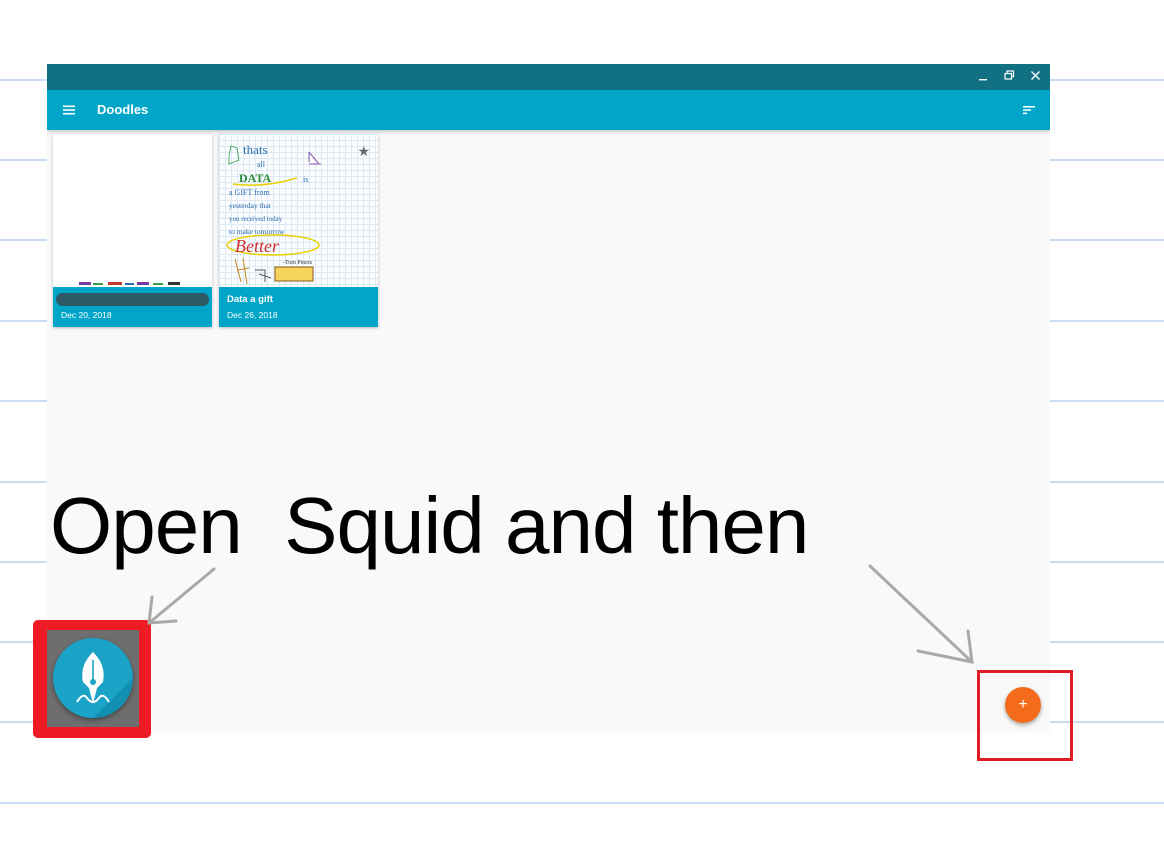  What do you see at coordinates (548, 77) in the screenshot?
I see `window-title-bar` at bounding box center [548, 77].